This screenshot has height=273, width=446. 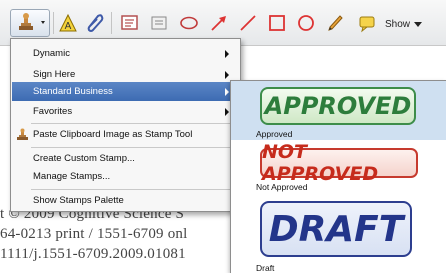 I want to click on menu-item-label: Dynamic, so click(x=51, y=53).